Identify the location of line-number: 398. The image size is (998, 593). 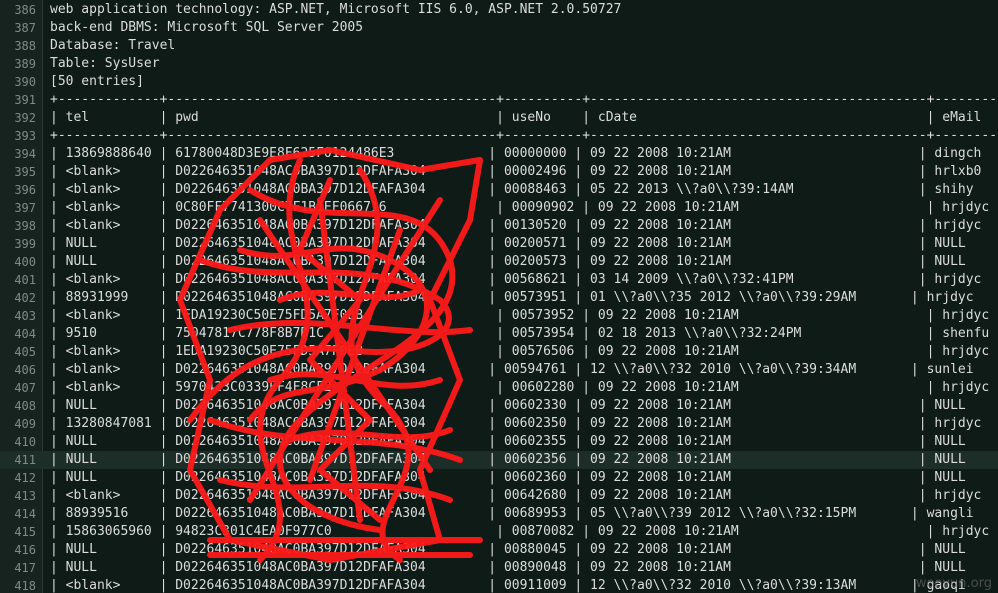
(25, 226).